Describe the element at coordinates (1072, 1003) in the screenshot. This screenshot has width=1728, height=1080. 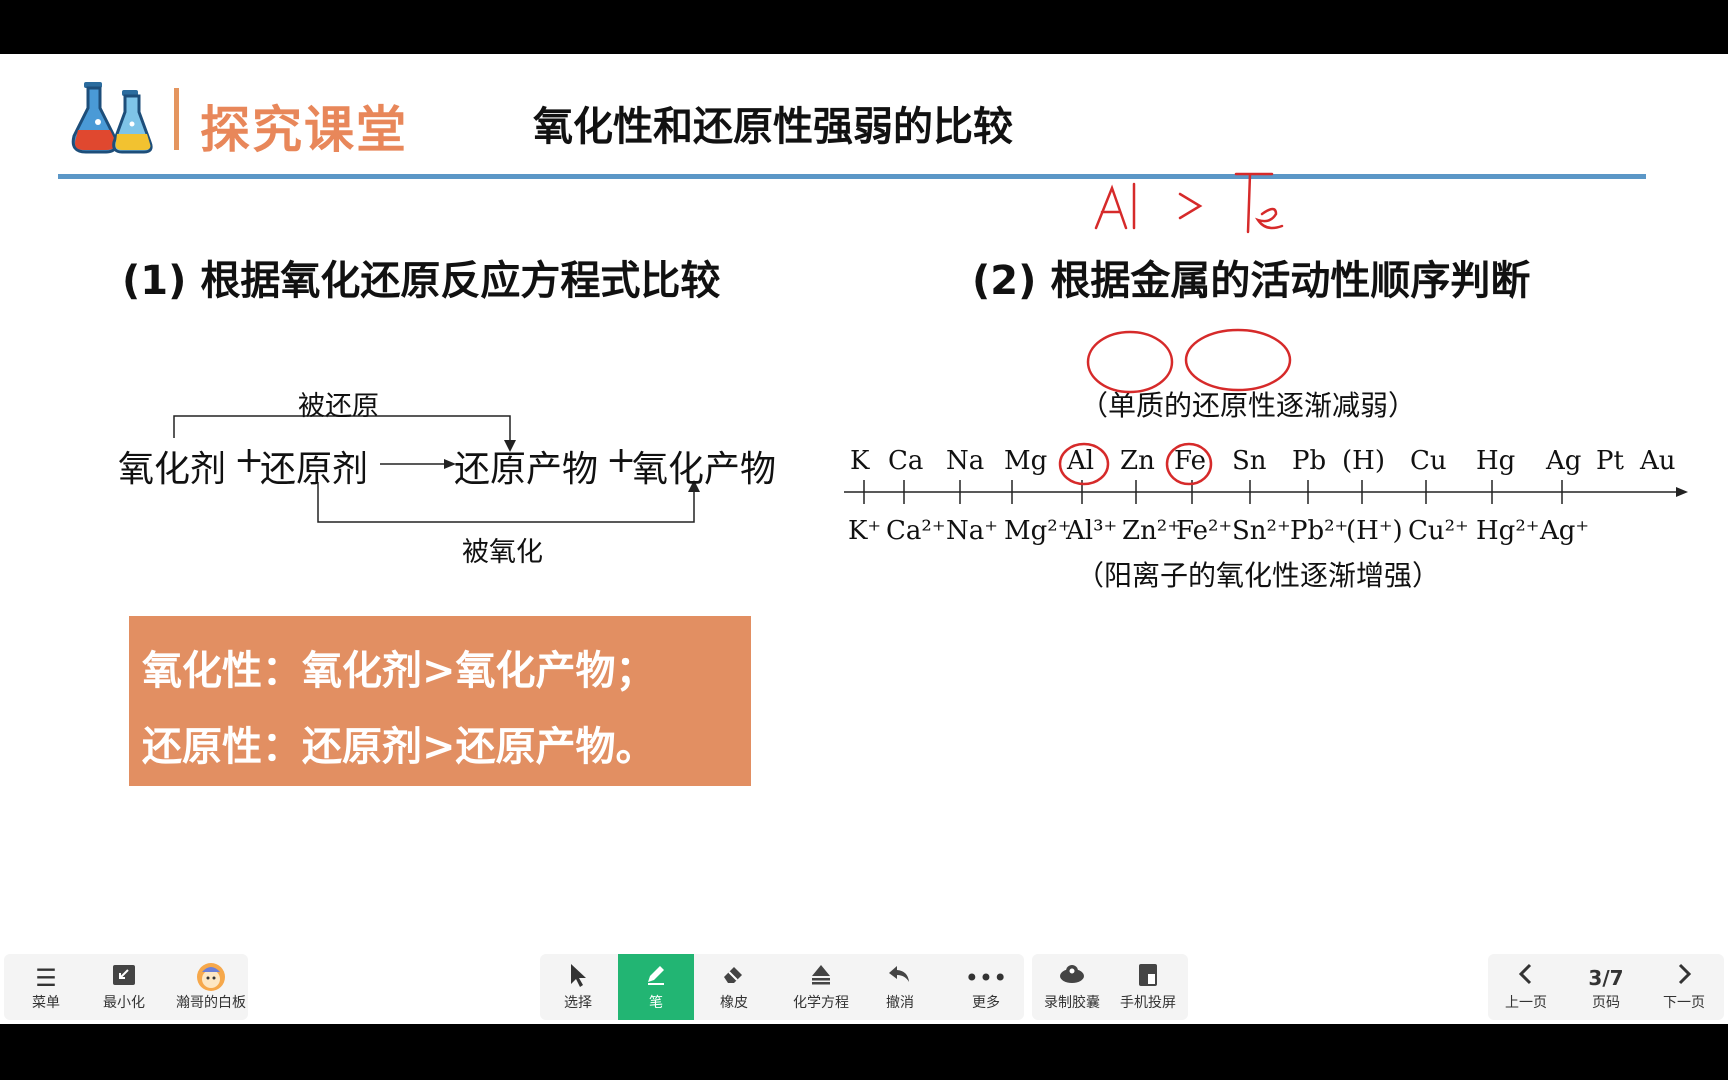
I see `record-label: 录制胶囊` at that location.